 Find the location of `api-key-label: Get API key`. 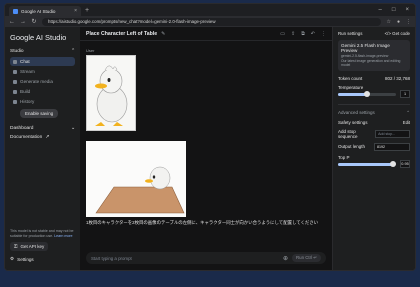

api-key-label: Get API key is located at coordinates (32, 246).